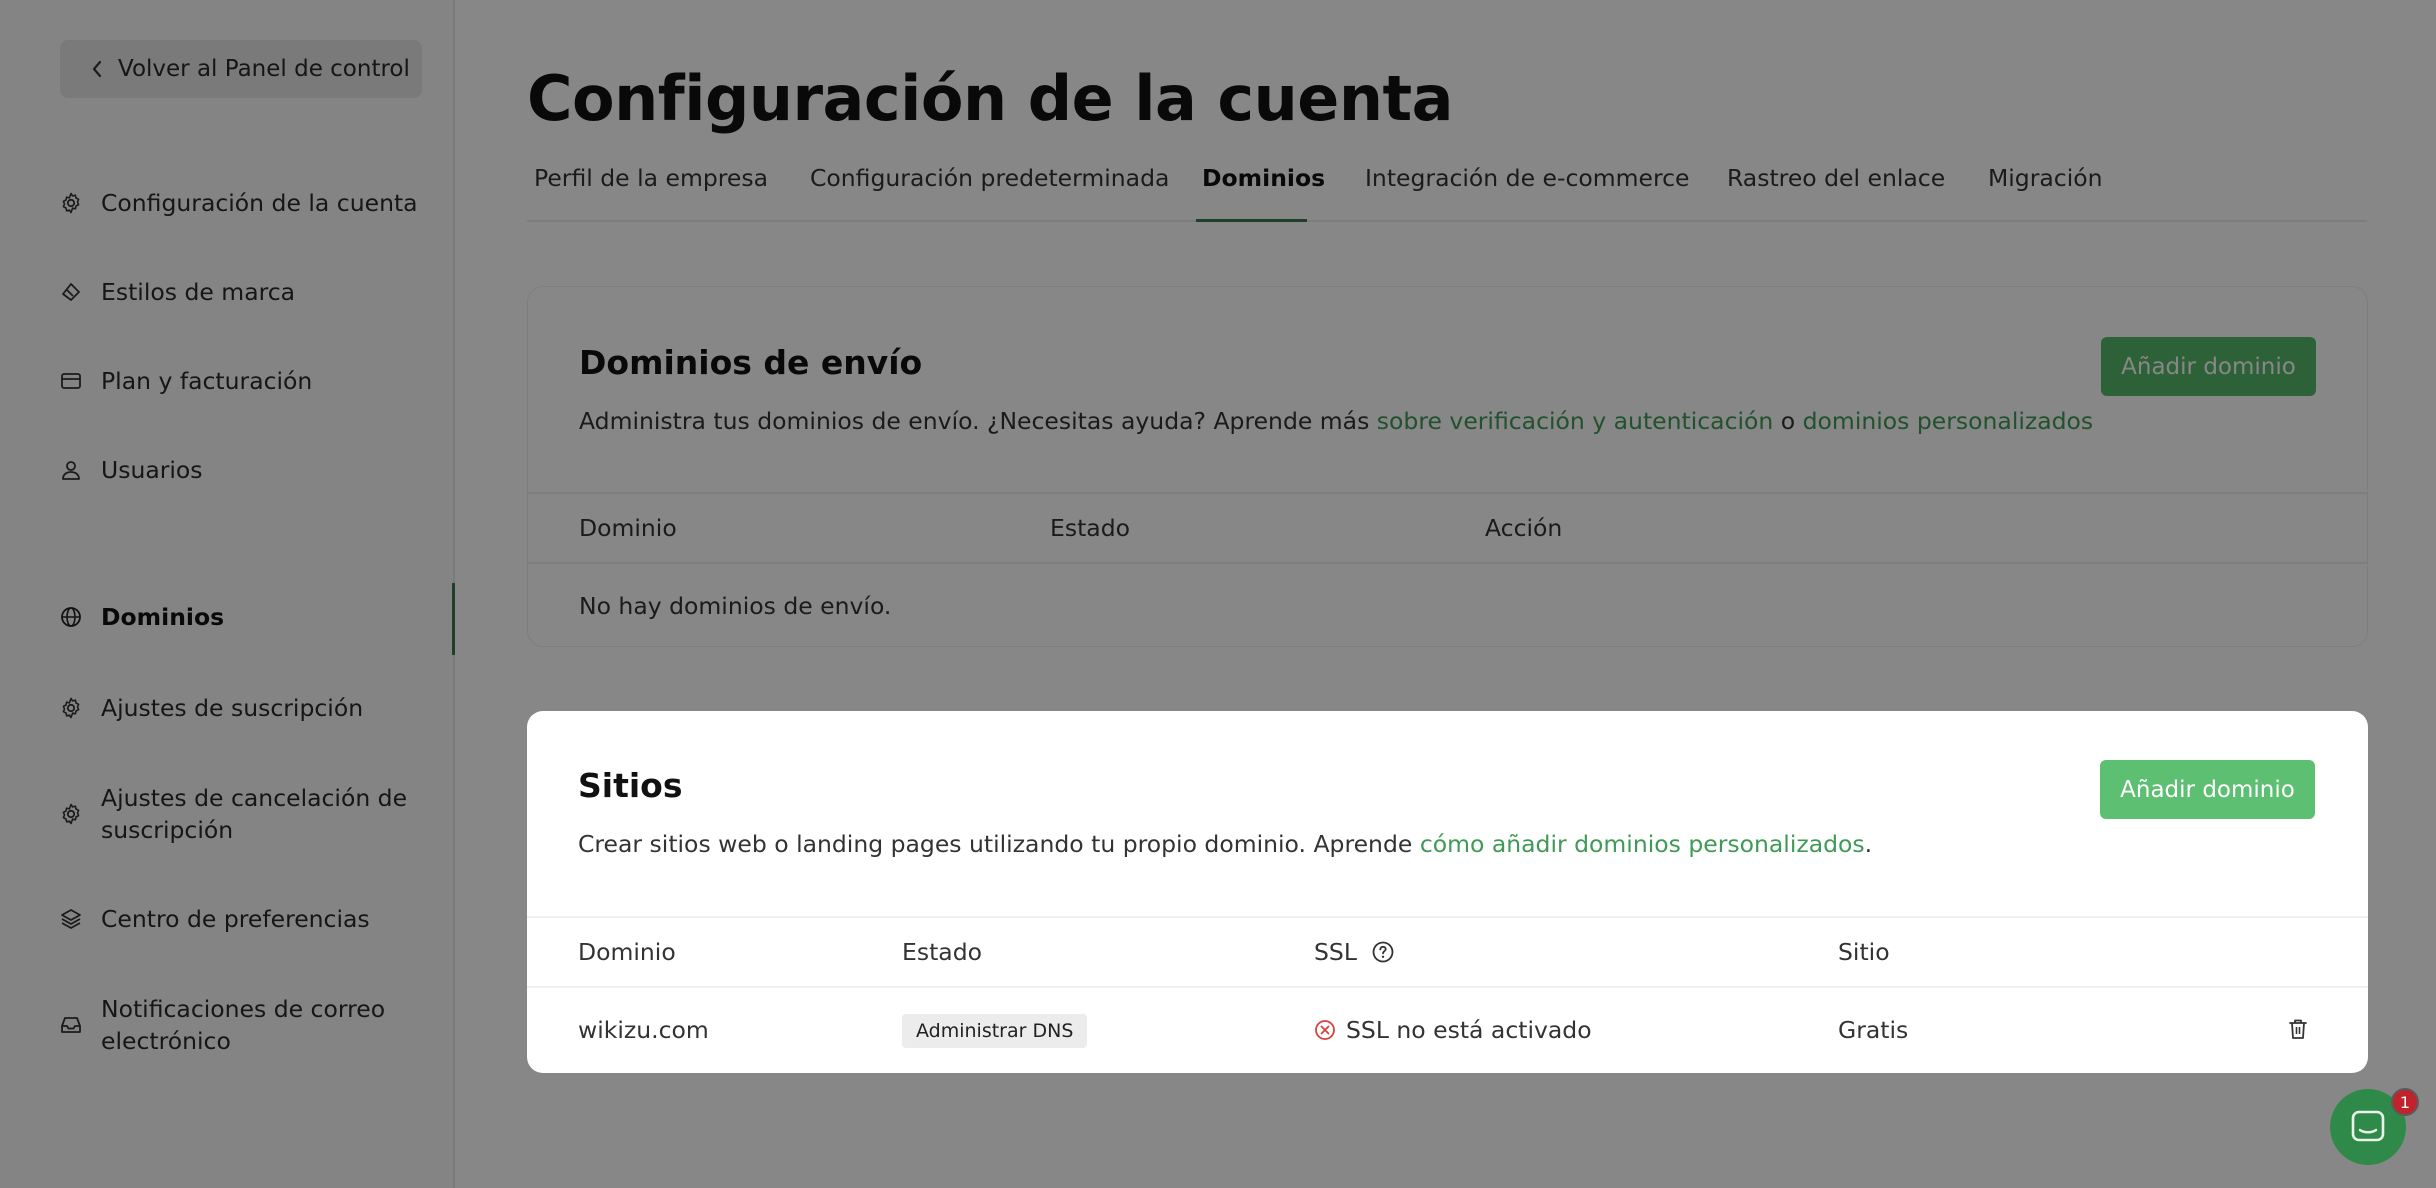  I want to click on sidebar-item-label: Ajustes de cancelación de suscripción, so click(254, 814).